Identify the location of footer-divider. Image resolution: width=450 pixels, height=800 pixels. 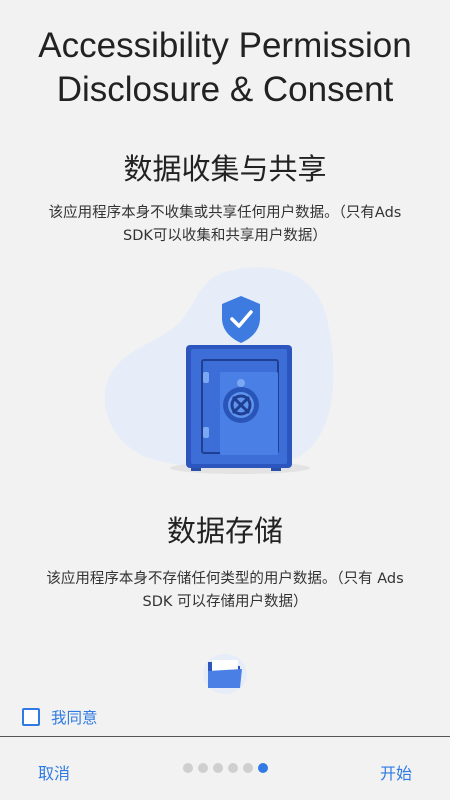
(225, 736).